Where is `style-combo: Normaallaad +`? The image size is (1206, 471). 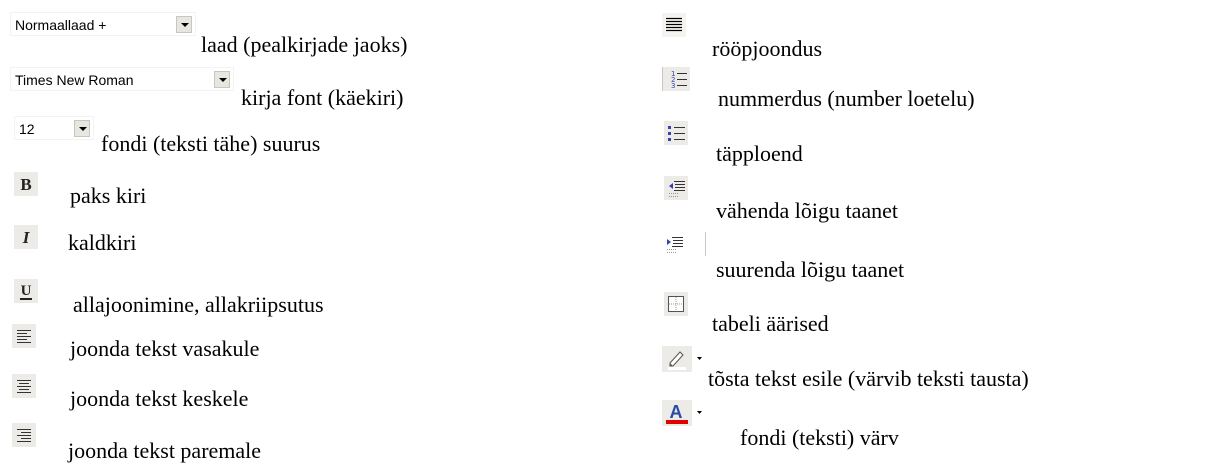
style-combo: Normaallaad + is located at coordinates (103, 24).